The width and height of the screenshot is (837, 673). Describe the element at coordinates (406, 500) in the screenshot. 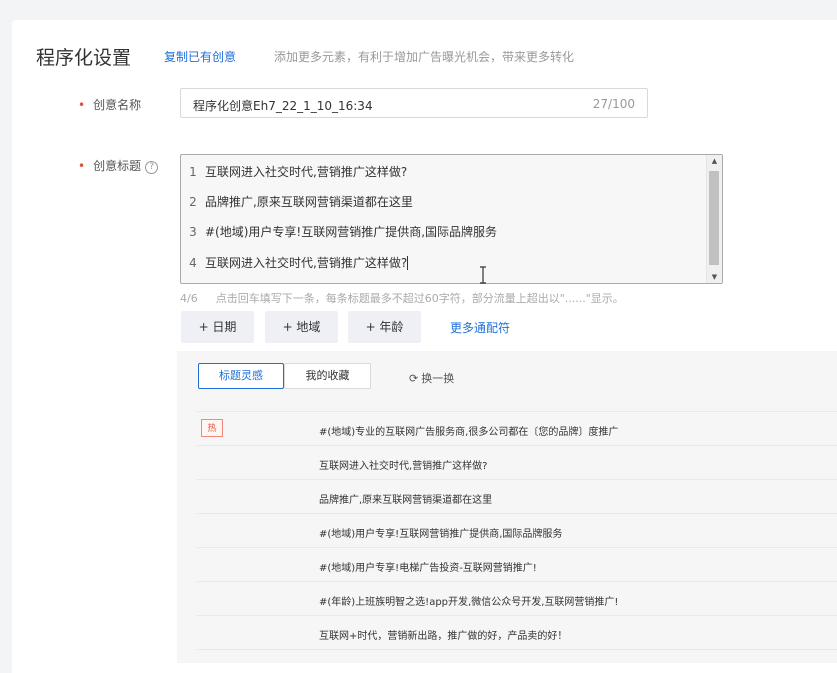

I see `list-item-text: 品牌推广,原来互联网营销渠道都在这里` at that location.